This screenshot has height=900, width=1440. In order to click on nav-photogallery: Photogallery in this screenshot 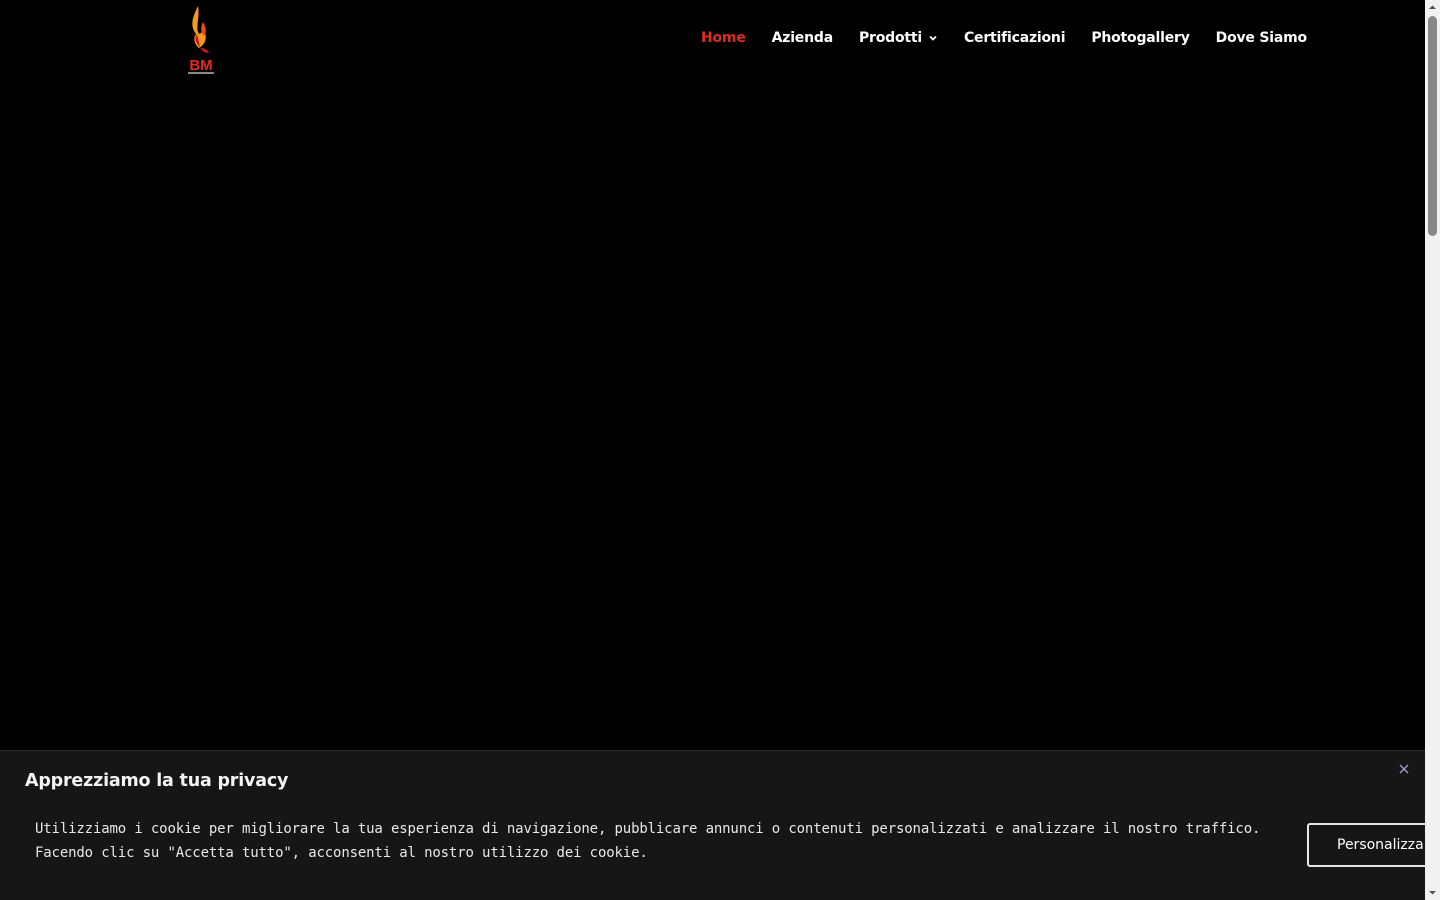, I will do `click(1140, 38)`.